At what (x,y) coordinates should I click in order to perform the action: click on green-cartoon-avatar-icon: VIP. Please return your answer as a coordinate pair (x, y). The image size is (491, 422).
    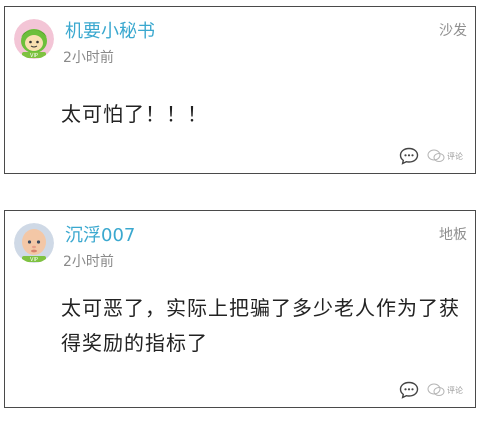
    Looking at the image, I should click on (34, 39).